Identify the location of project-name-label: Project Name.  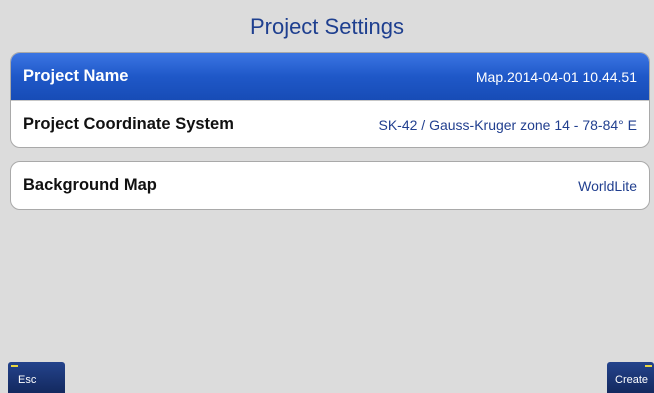
(76, 76).